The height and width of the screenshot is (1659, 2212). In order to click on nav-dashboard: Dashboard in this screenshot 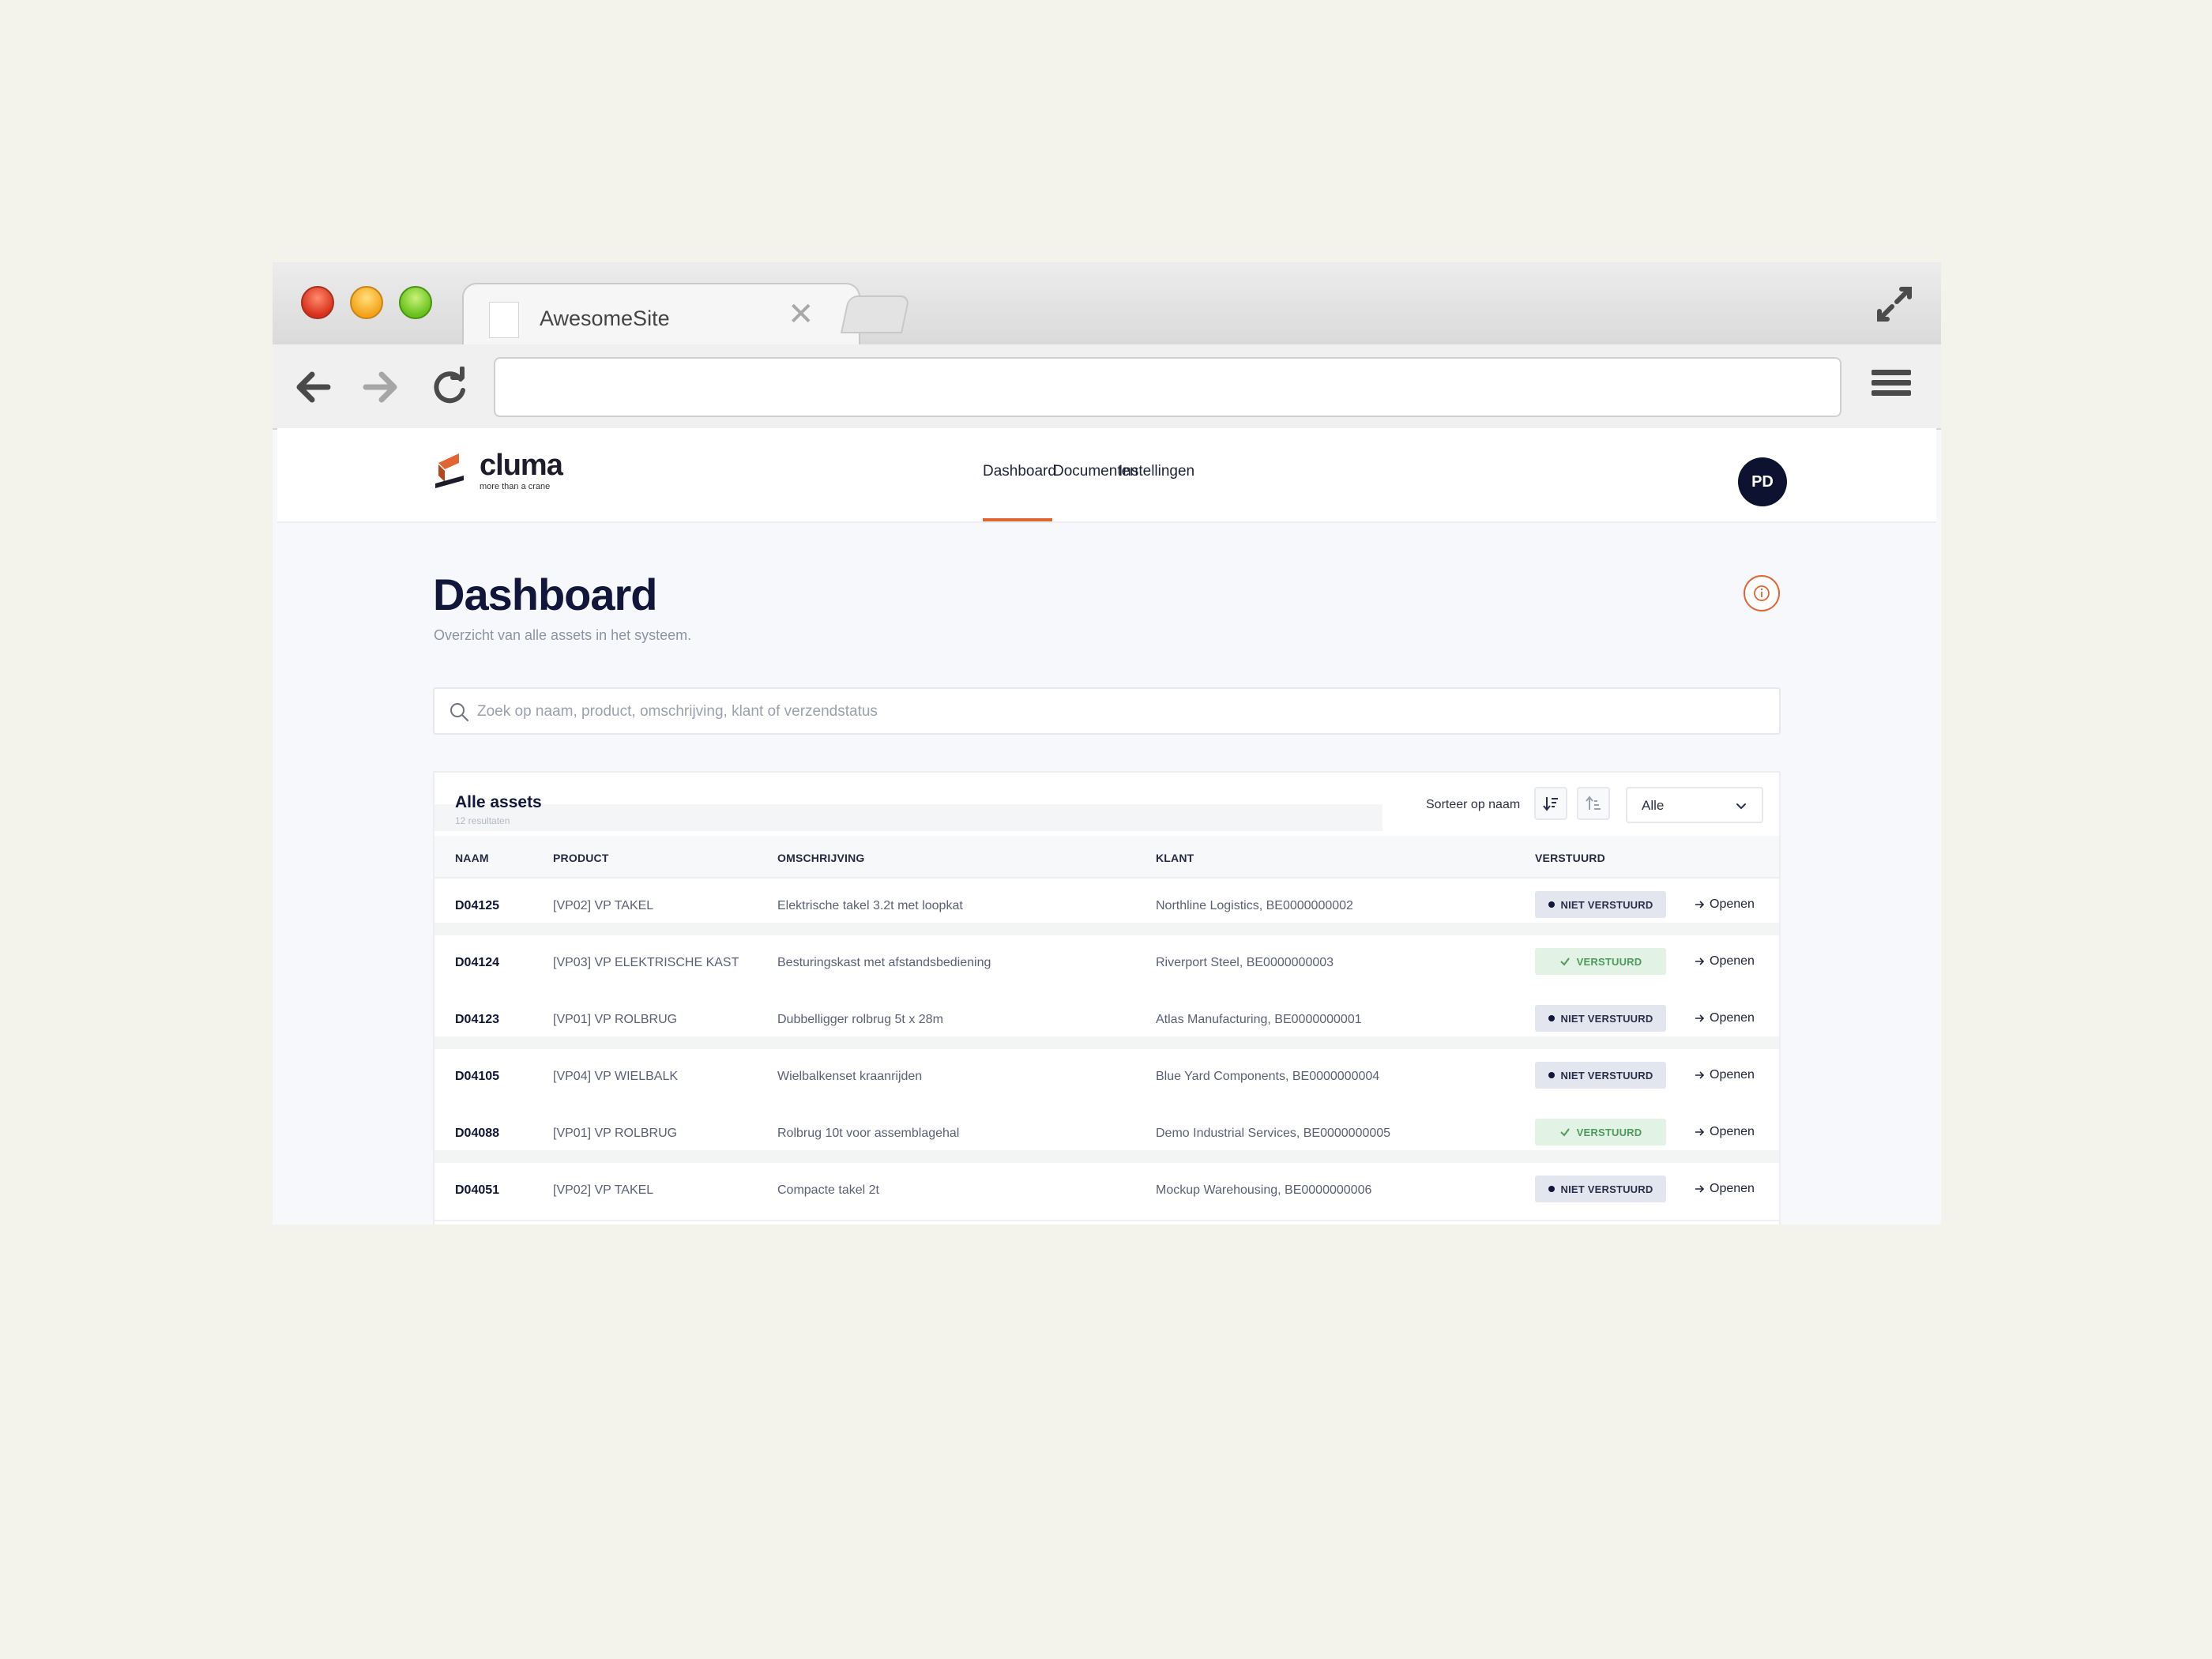, I will do `click(1019, 472)`.